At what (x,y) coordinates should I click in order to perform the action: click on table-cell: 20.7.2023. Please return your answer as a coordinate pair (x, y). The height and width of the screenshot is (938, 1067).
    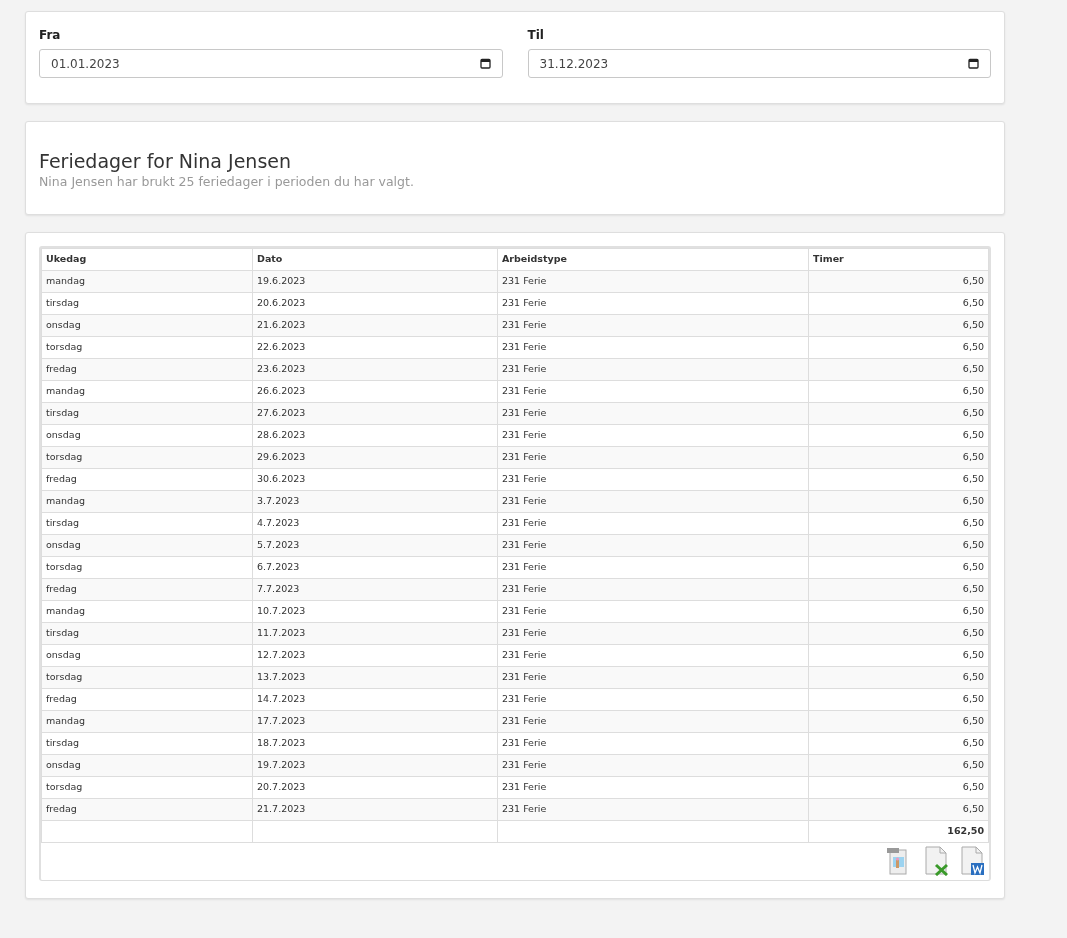
    Looking at the image, I should click on (375, 787).